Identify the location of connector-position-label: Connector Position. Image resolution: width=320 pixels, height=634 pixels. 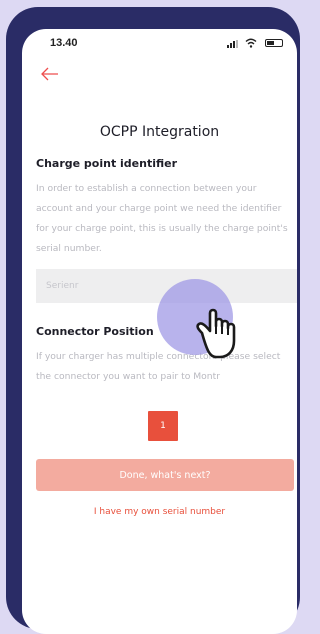
(95, 331).